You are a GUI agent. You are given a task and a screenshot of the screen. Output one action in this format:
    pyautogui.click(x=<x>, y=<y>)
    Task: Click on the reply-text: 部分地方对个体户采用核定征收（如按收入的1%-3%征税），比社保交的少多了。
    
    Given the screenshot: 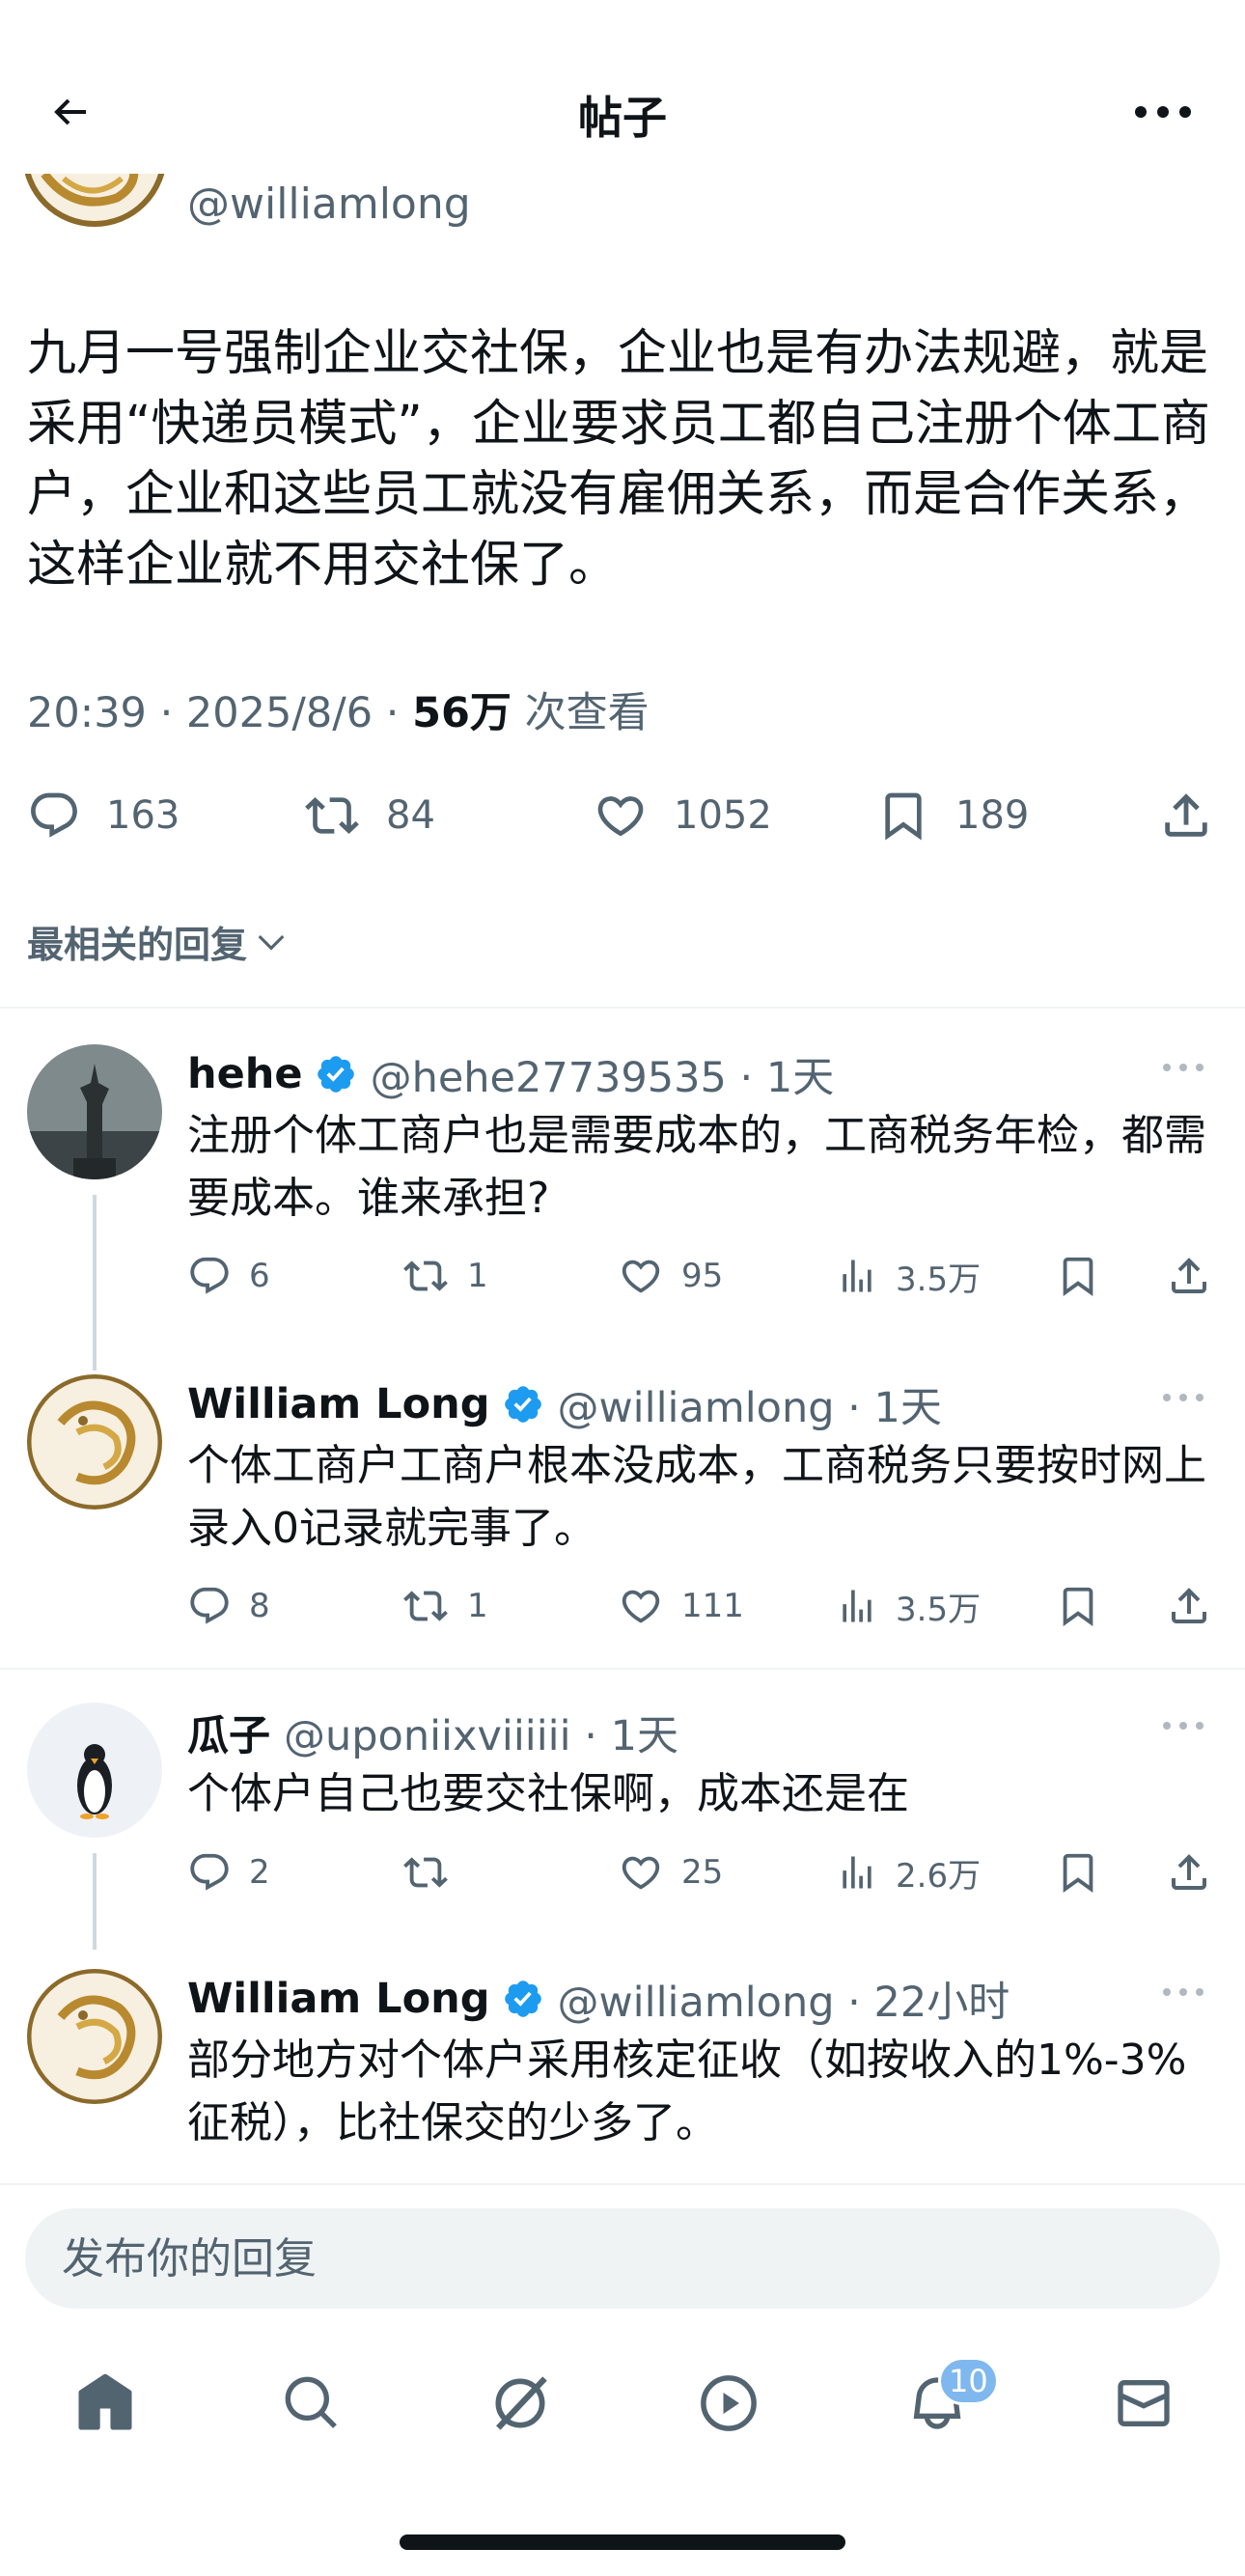 What is the action you would take?
    pyautogui.click(x=687, y=2091)
    